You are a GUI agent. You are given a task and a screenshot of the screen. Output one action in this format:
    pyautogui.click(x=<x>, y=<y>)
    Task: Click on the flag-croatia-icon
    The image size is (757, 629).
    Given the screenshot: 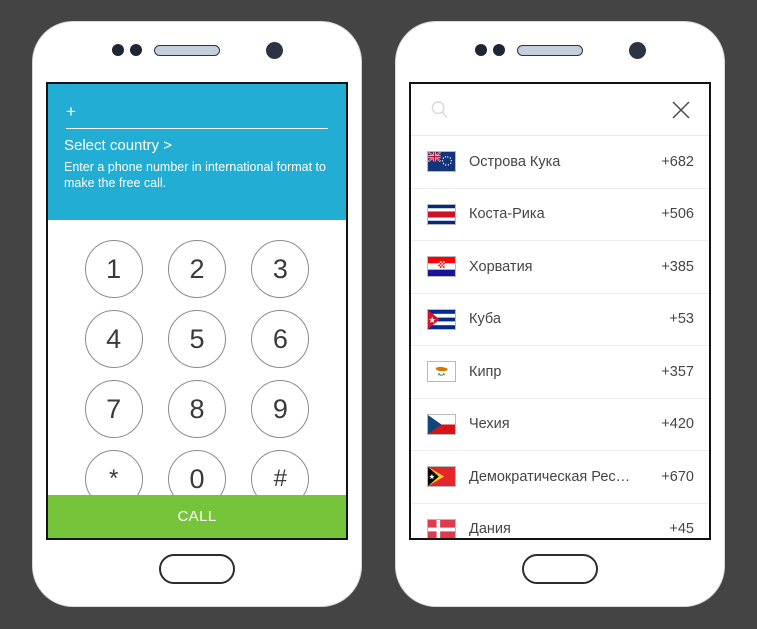 What is the action you would take?
    pyautogui.click(x=441, y=267)
    